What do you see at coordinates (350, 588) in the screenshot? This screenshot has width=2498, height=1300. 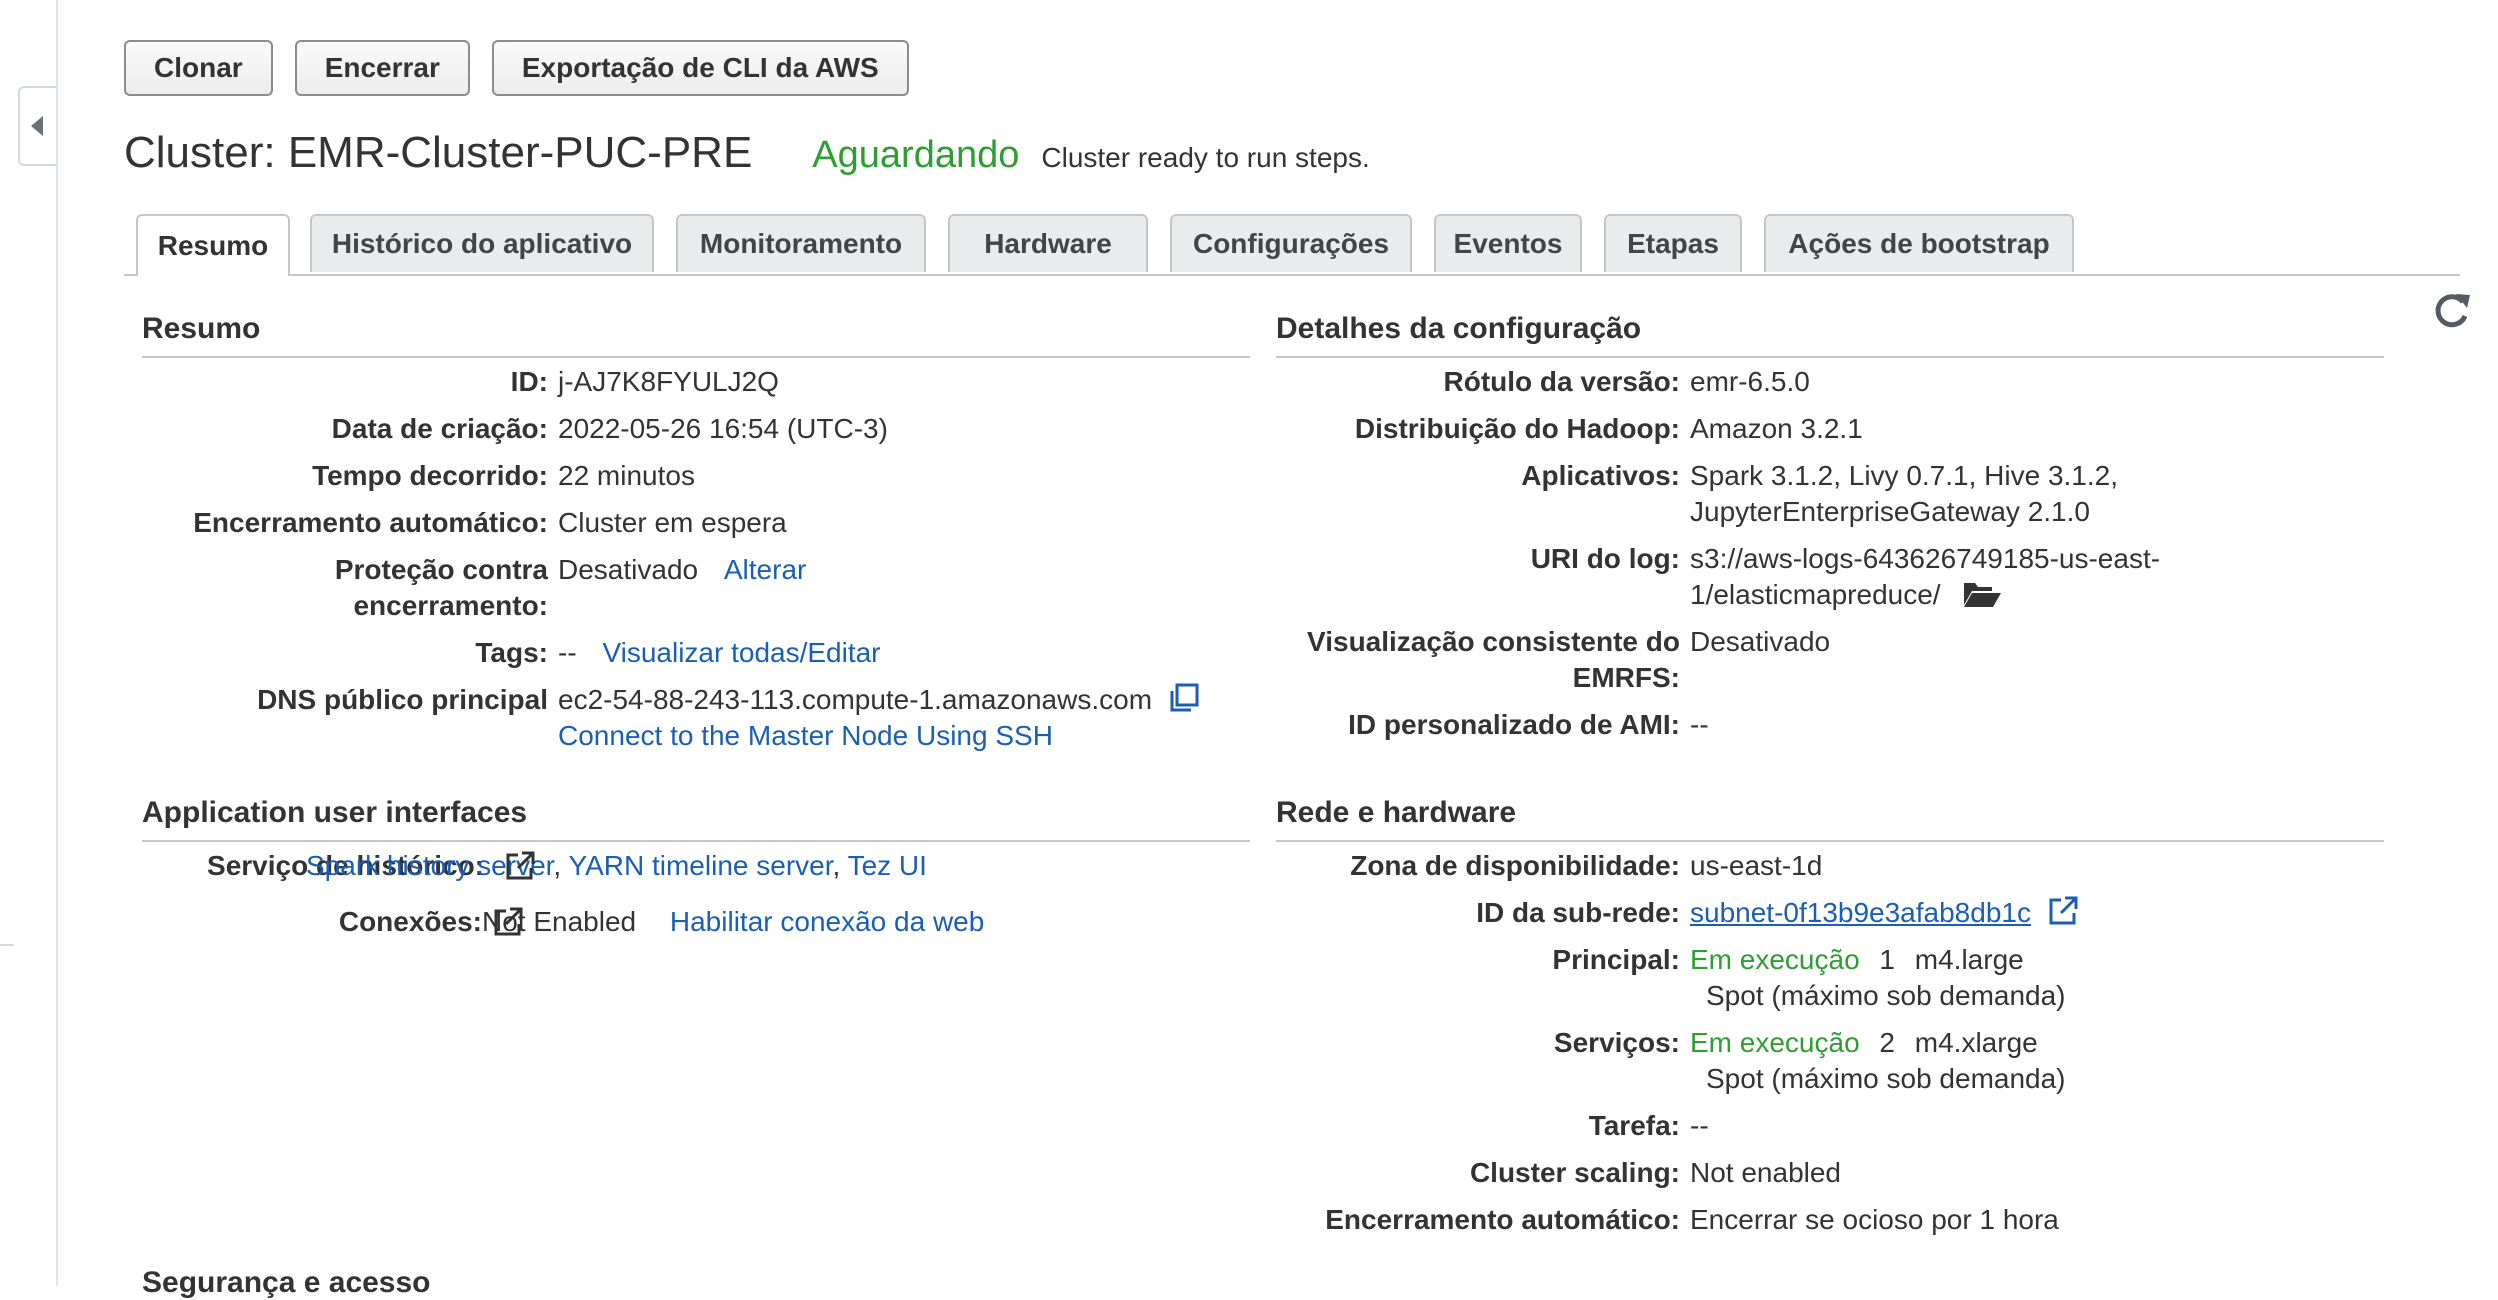 I see `field-label: Proteção contra encerramento:` at bounding box center [350, 588].